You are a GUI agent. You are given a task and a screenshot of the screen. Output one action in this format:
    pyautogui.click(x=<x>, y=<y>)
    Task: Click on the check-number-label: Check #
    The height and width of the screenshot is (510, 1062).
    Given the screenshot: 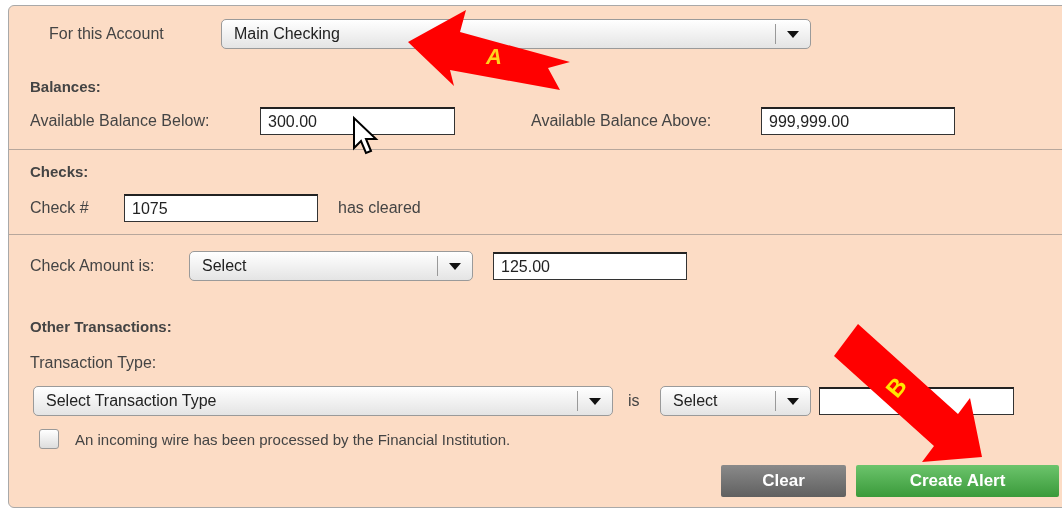 What is the action you would take?
    pyautogui.click(x=60, y=208)
    